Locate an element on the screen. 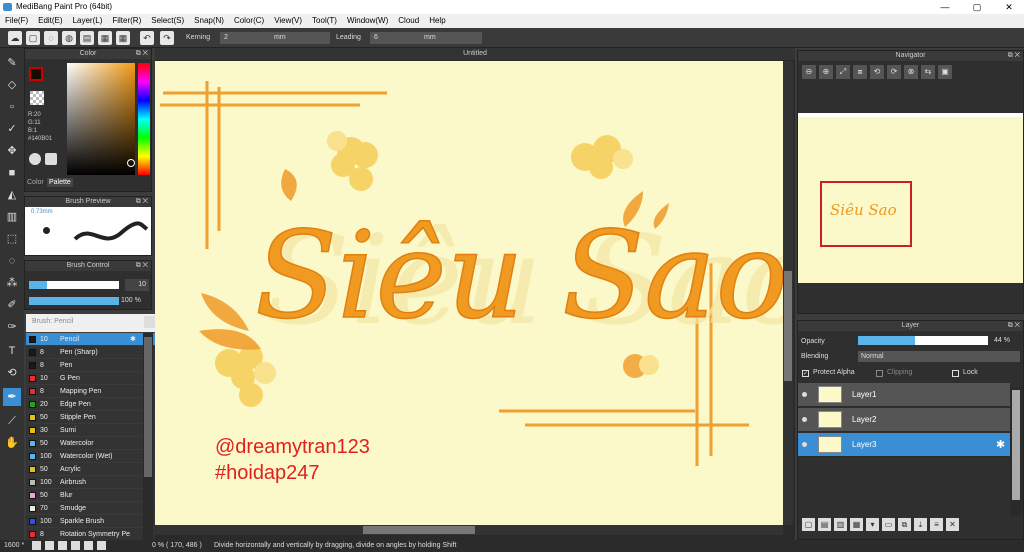  menu-tool: Tool(T) is located at coordinates (324, 21).